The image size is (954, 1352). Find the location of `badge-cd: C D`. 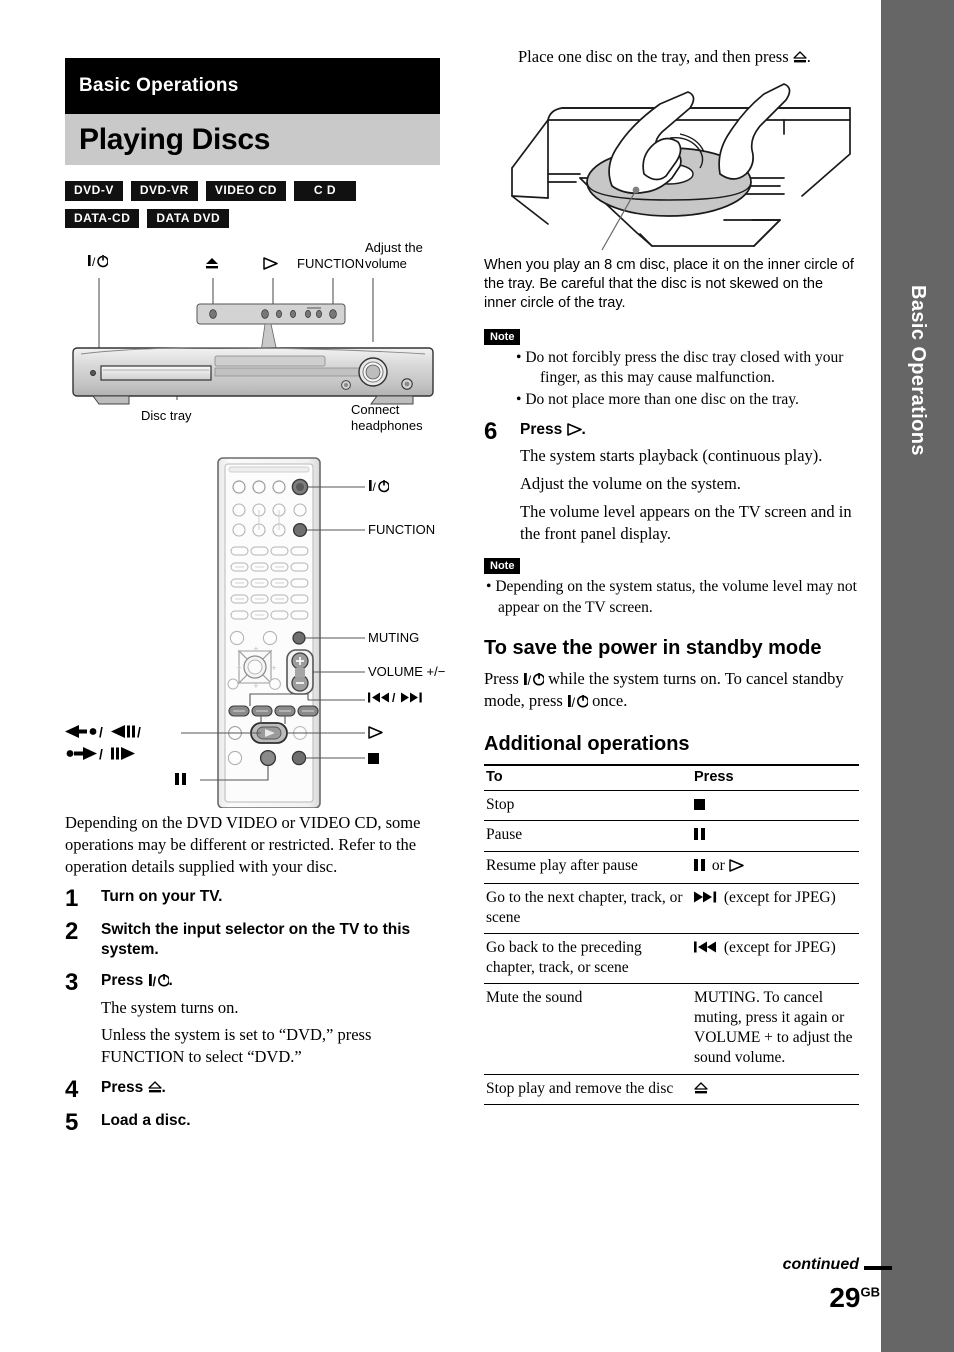

badge-cd: C D is located at coordinates (325, 191).